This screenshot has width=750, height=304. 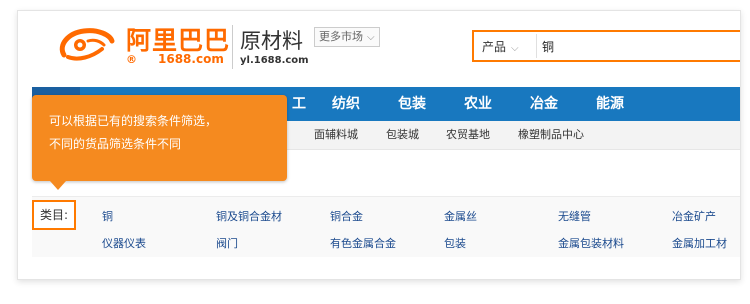 What do you see at coordinates (191, 59) in the screenshot?
I see `logo-domain: 1688.com` at bounding box center [191, 59].